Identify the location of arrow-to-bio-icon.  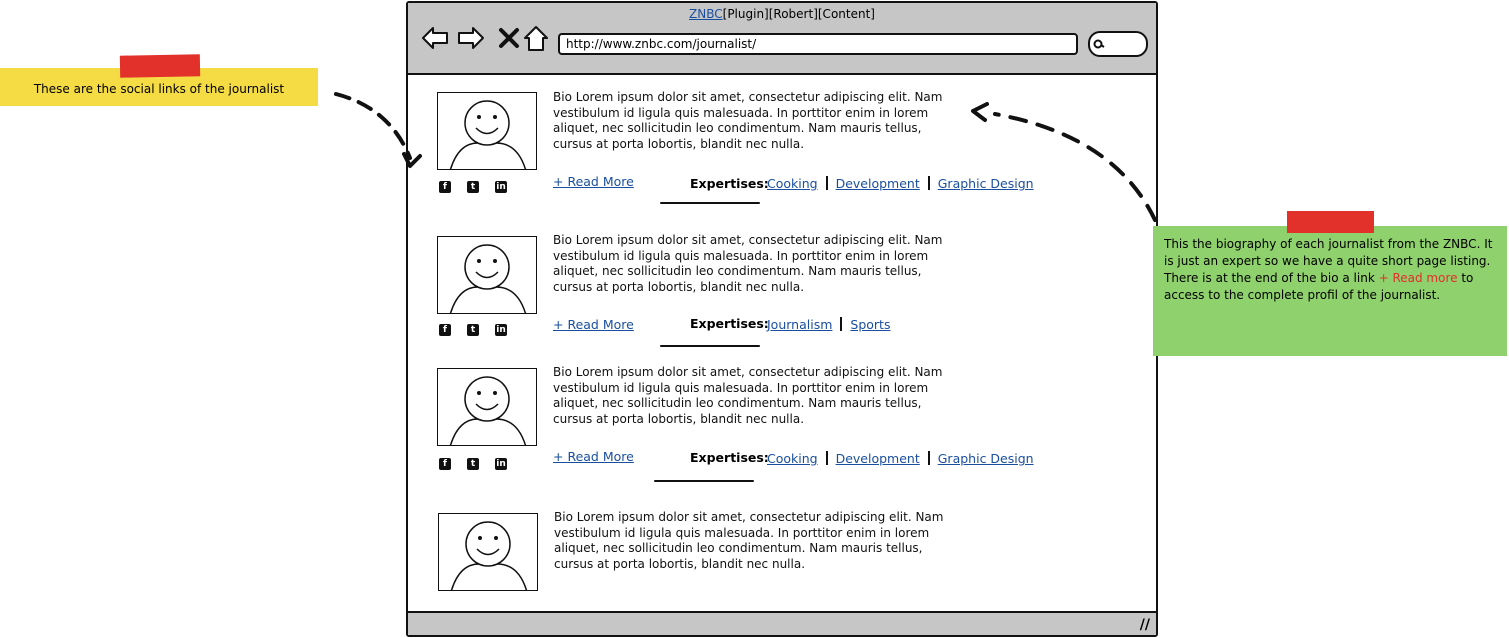
(1064, 162).